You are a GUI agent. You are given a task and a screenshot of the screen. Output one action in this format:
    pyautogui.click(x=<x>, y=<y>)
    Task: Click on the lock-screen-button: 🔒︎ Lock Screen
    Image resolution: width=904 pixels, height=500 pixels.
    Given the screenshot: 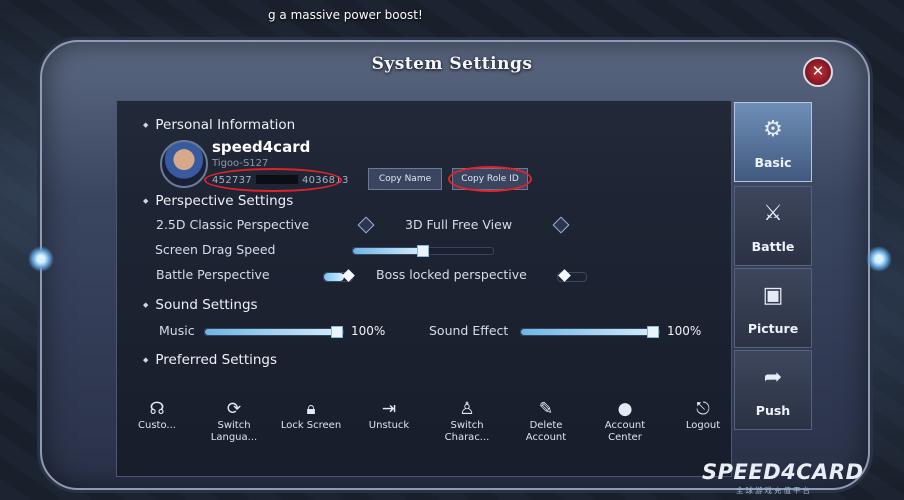 What is the action you would take?
    pyautogui.click(x=311, y=415)
    